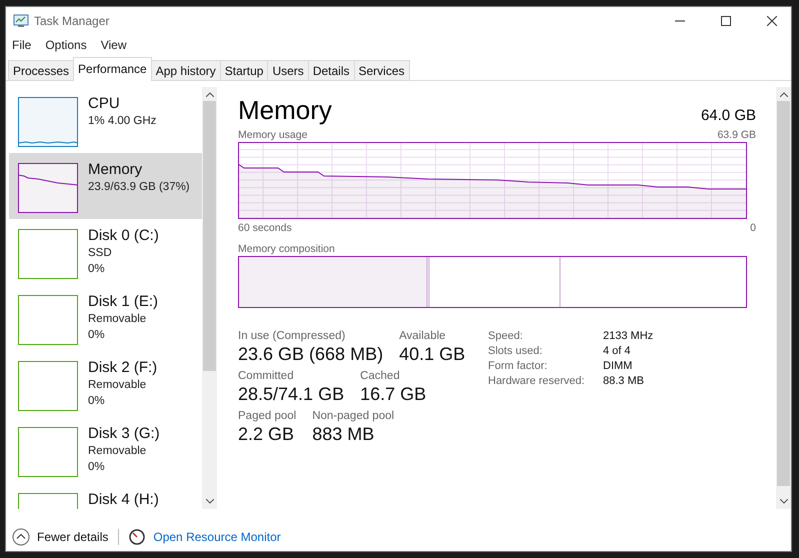 The image size is (799, 558). Describe the element at coordinates (617, 351) in the screenshot. I see `spec-value: 4 of 4` at that location.